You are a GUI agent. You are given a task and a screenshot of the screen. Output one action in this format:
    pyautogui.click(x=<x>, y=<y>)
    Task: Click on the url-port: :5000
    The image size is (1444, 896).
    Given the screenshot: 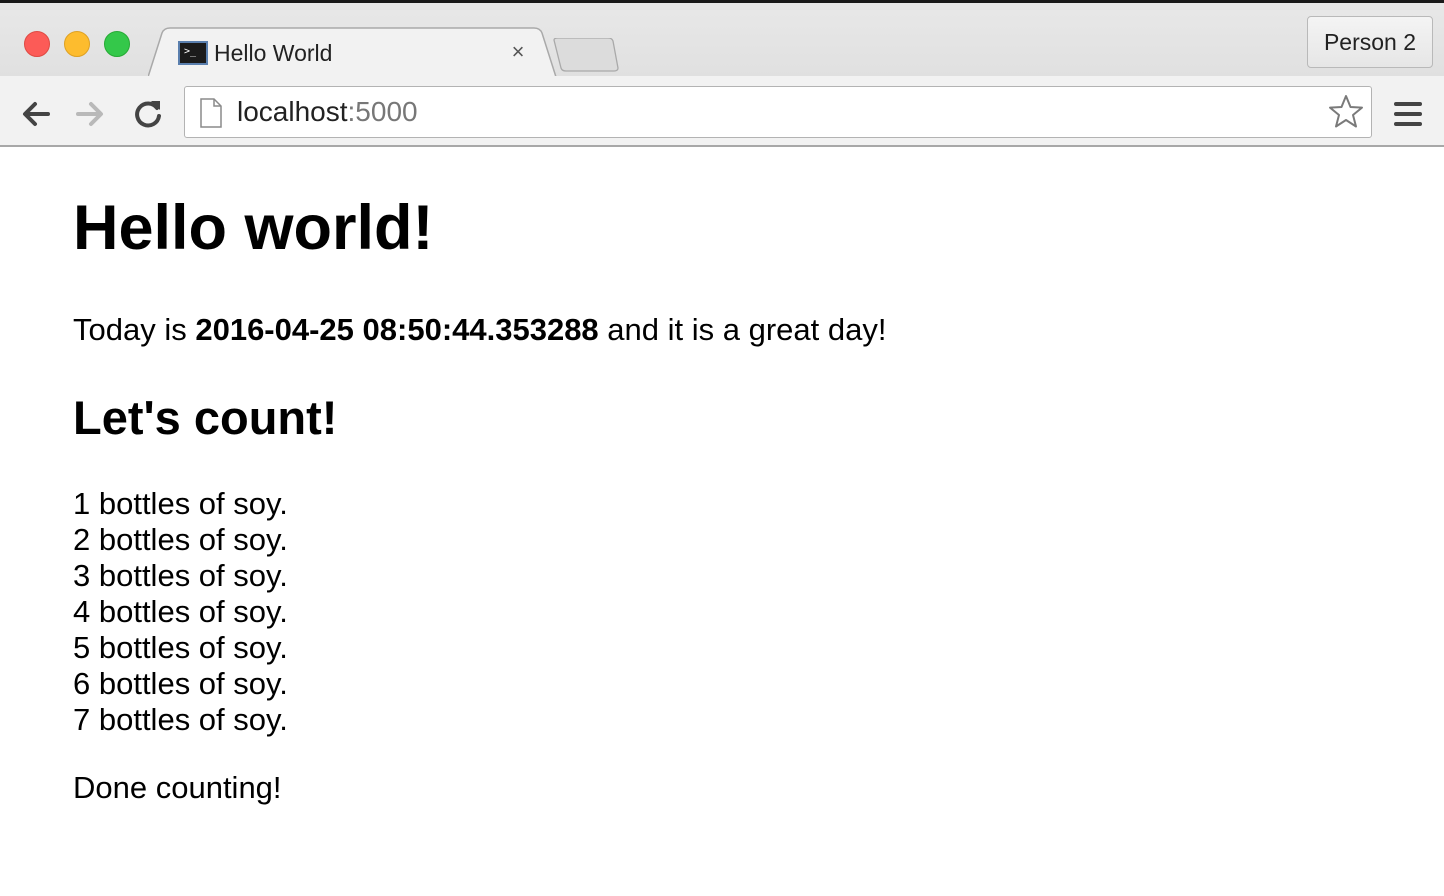 What is the action you would take?
    pyautogui.click(x=382, y=111)
    